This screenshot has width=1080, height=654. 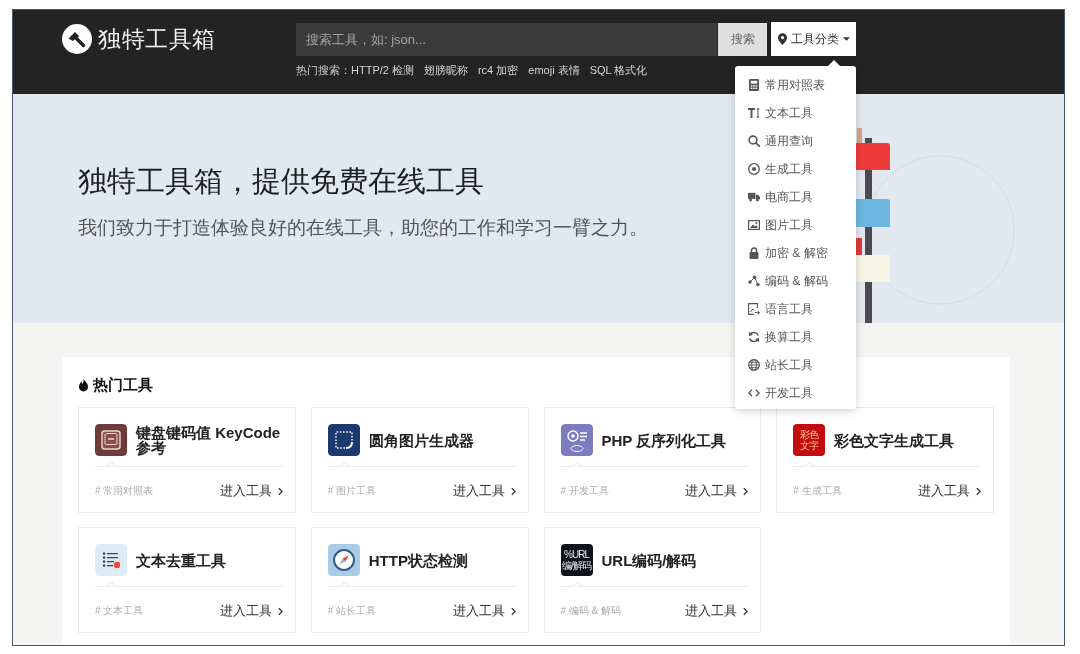 What do you see at coordinates (209, 440) in the screenshot?
I see `tool-title: 键盘键码值 KeyCode 参考` at bounding box center [209, 440].